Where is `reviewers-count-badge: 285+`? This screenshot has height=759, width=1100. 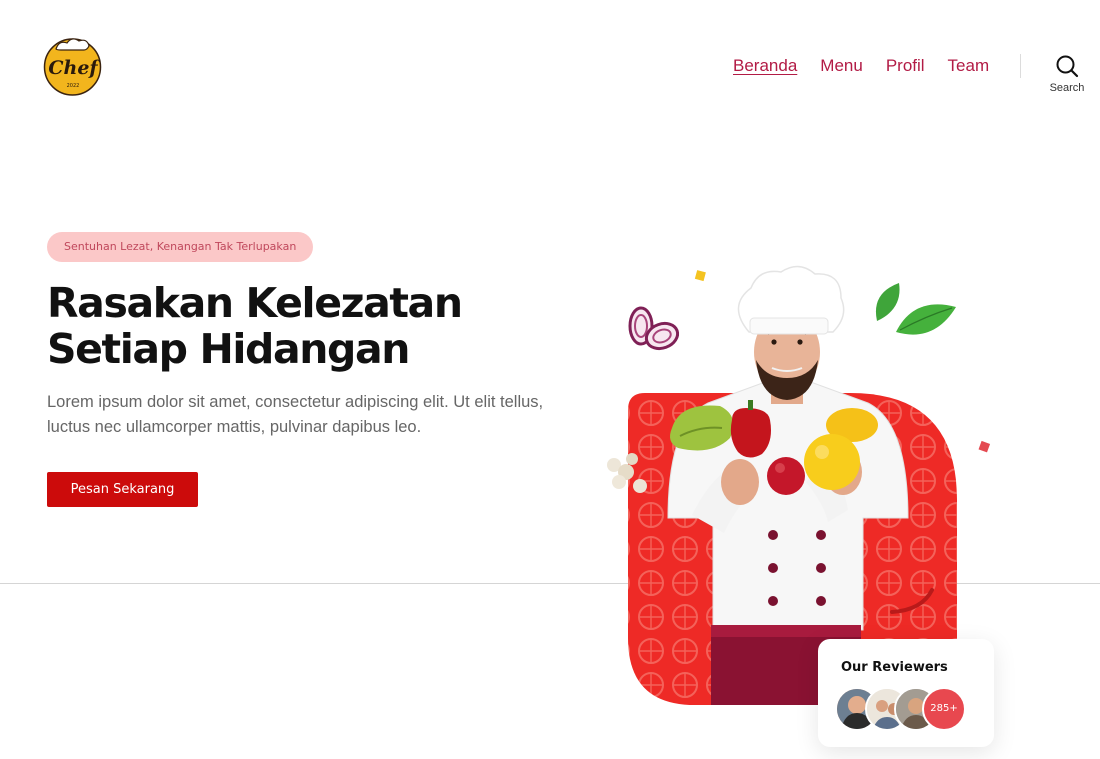
reviewers-count-badge: 285+ is located at coordinates (944, 709).